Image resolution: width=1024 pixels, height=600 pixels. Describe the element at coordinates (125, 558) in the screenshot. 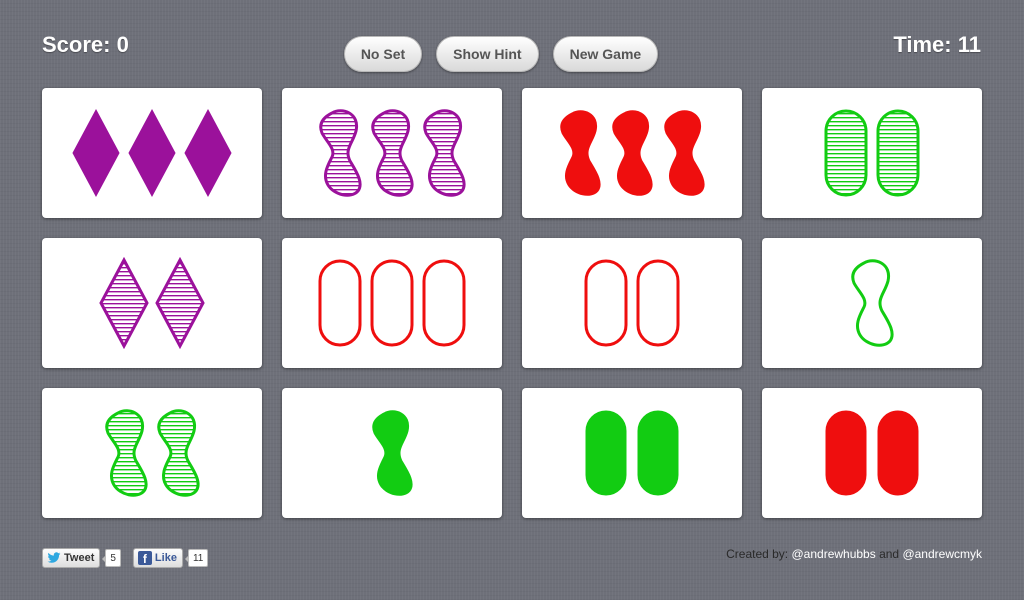

I see `social-buttons: Tweet 5 f Like 11` at that location.